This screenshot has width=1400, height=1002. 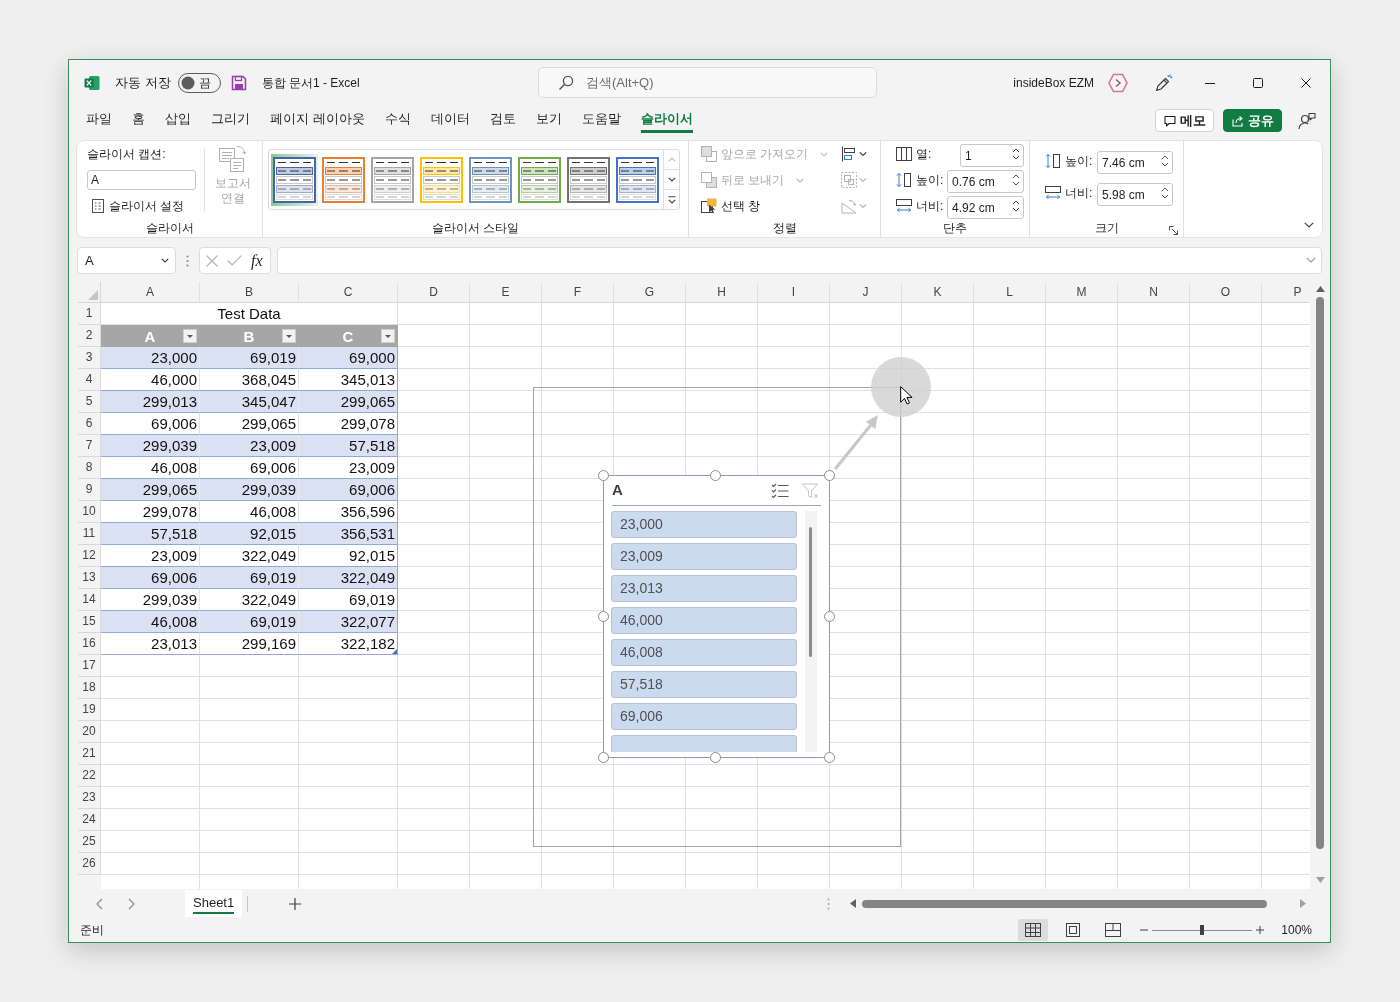 I want to click on scroll-right-icon, so click(x=1303, y=903).